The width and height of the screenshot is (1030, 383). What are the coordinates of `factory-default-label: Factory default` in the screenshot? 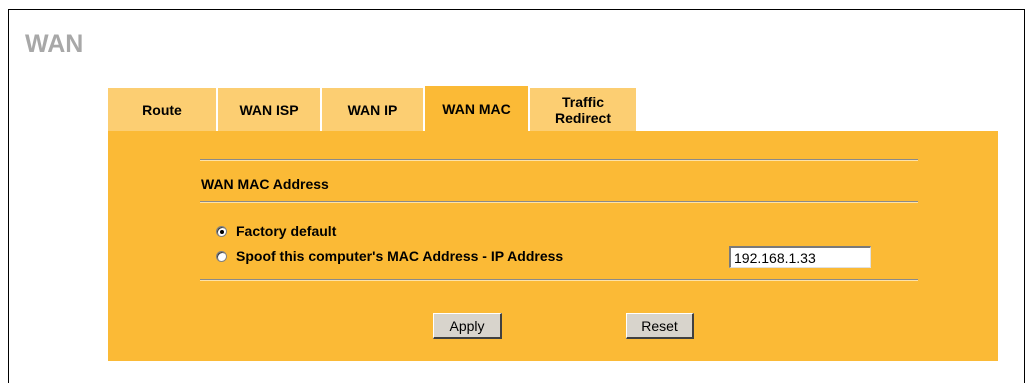 It's located at (286, 231).